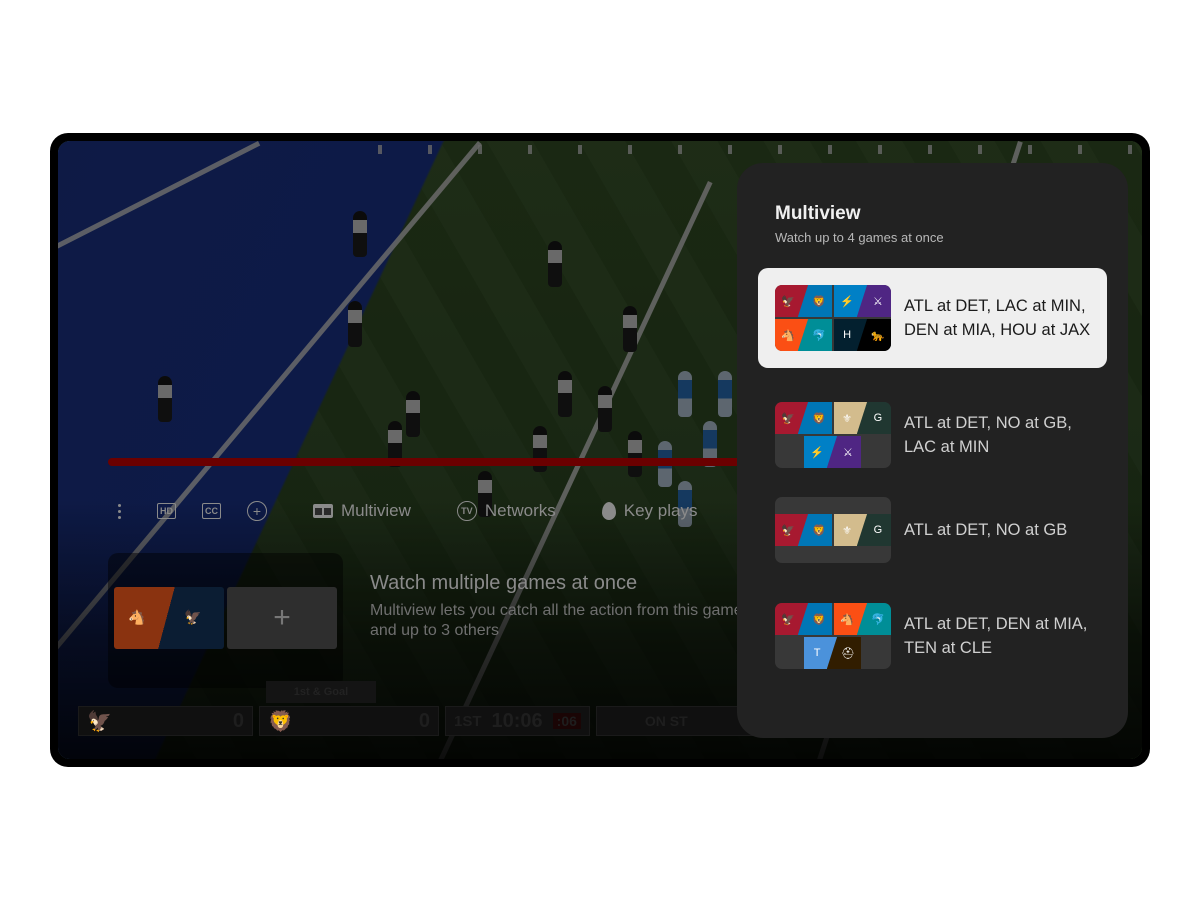  I want to click on option-thumbnail: 🦅 🦁 ⚜ G ⚡ ⚔, so click(833, 435).